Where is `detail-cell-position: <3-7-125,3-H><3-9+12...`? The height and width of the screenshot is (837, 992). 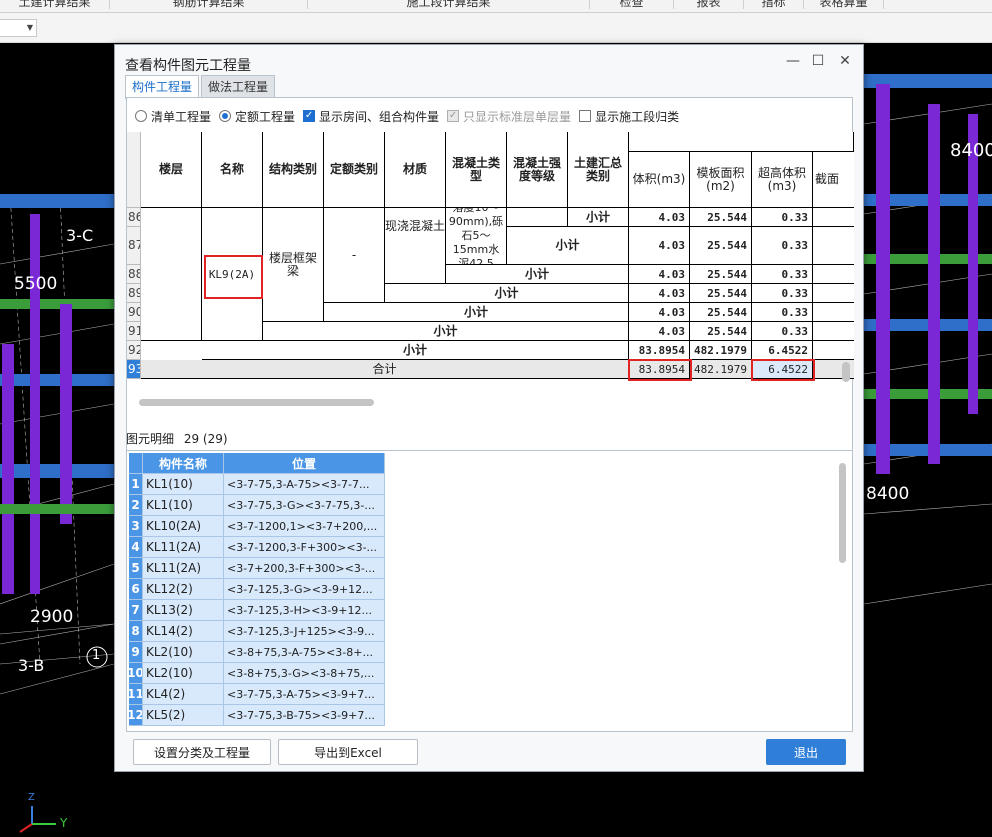 detail-cell-position: <3-7-125,3-H><3-9+12... is located at coordinates (304, 610).